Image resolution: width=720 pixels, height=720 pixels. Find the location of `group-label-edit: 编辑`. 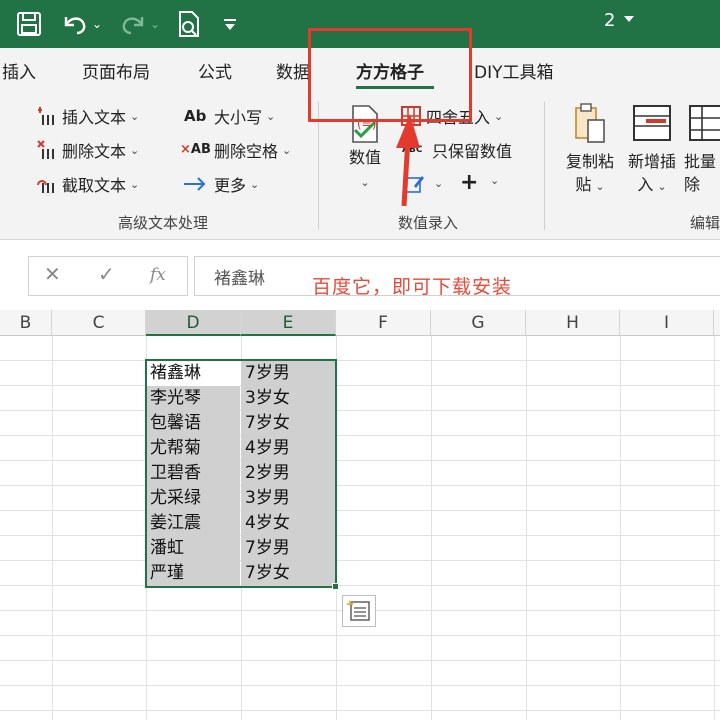

group-label-edit: 编辑 is located at coordinates (705, 223).